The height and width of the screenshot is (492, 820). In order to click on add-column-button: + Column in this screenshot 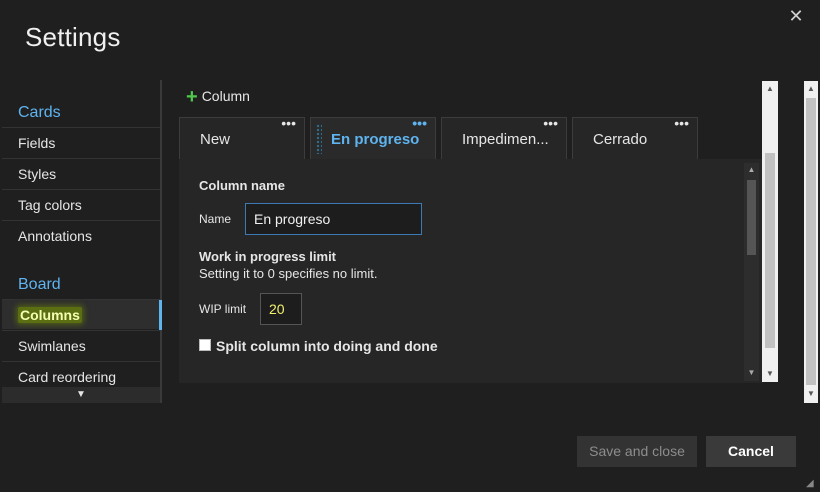, I will do `click(218, 97)`.